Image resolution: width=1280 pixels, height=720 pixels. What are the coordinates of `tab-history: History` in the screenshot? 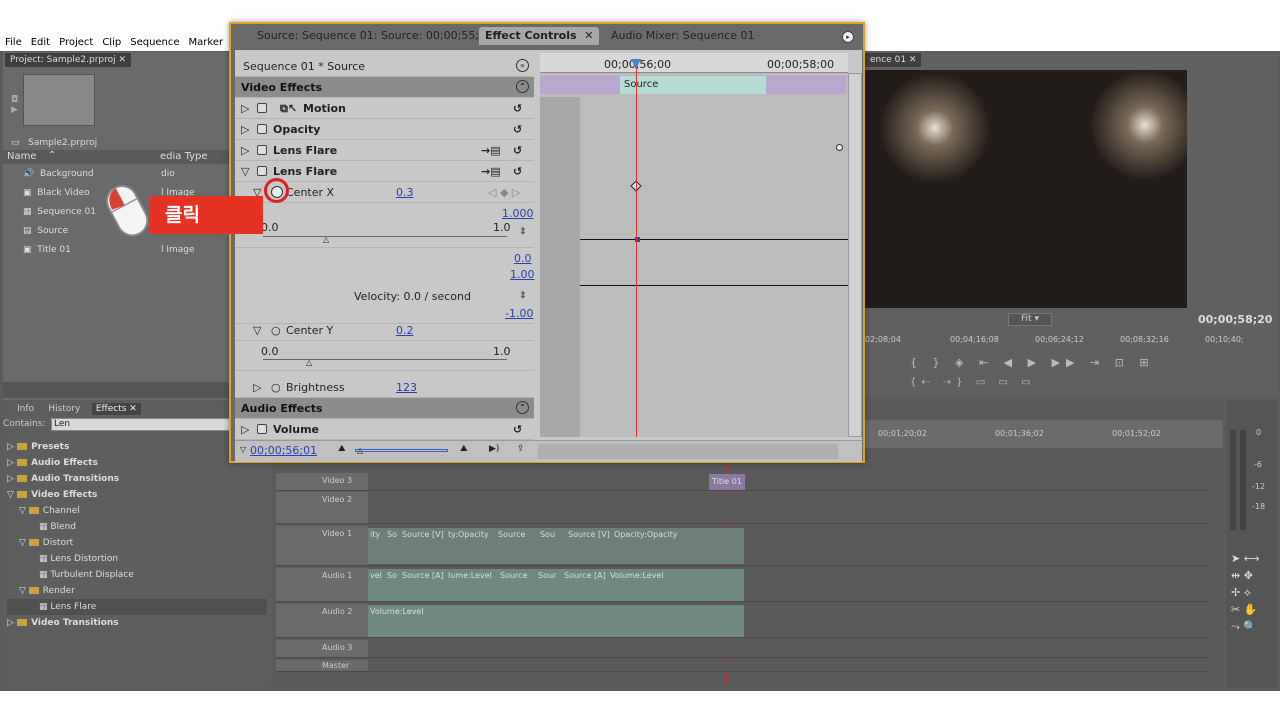 It's located at (64, 409).